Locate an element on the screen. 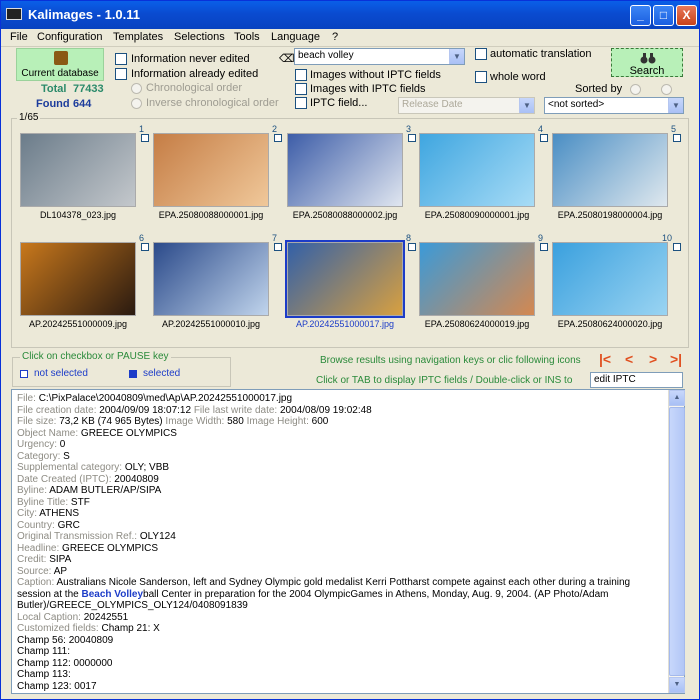 The image size is (700, 700). detail-line: Original Transmission Ref.: OLY124 is located at coordinates (96, 536).